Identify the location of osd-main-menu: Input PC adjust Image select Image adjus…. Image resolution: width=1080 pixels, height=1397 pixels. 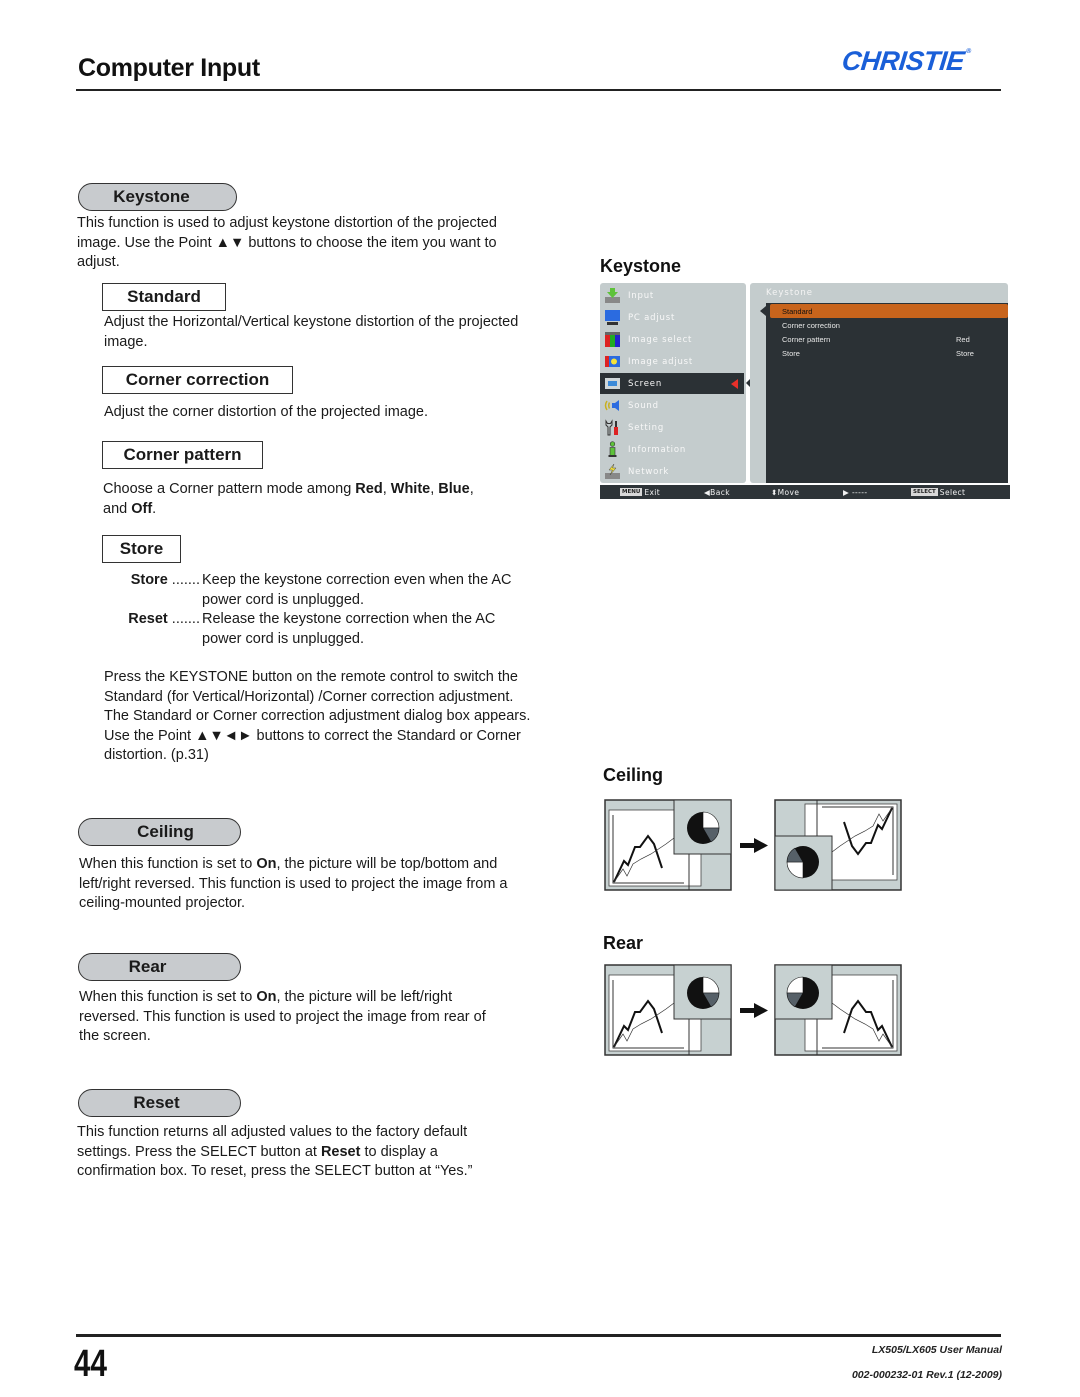
(673, 383).